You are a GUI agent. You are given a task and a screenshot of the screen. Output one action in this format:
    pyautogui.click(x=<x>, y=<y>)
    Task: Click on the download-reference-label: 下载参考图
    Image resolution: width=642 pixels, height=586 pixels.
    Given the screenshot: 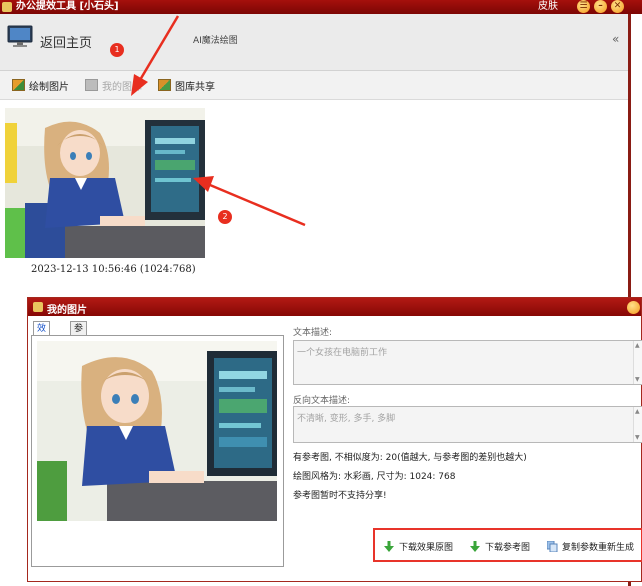 What is the action you would take?
    pyautogui.click(x=508, y=548)
    